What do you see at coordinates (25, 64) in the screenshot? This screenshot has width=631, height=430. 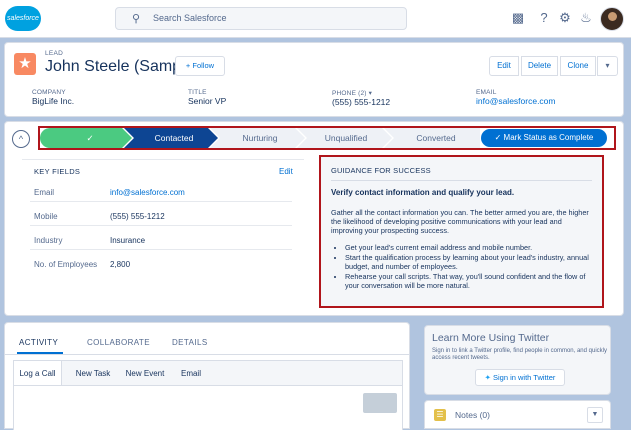 I see `lead-star-icon: ★` at bounding box center [25, 64].